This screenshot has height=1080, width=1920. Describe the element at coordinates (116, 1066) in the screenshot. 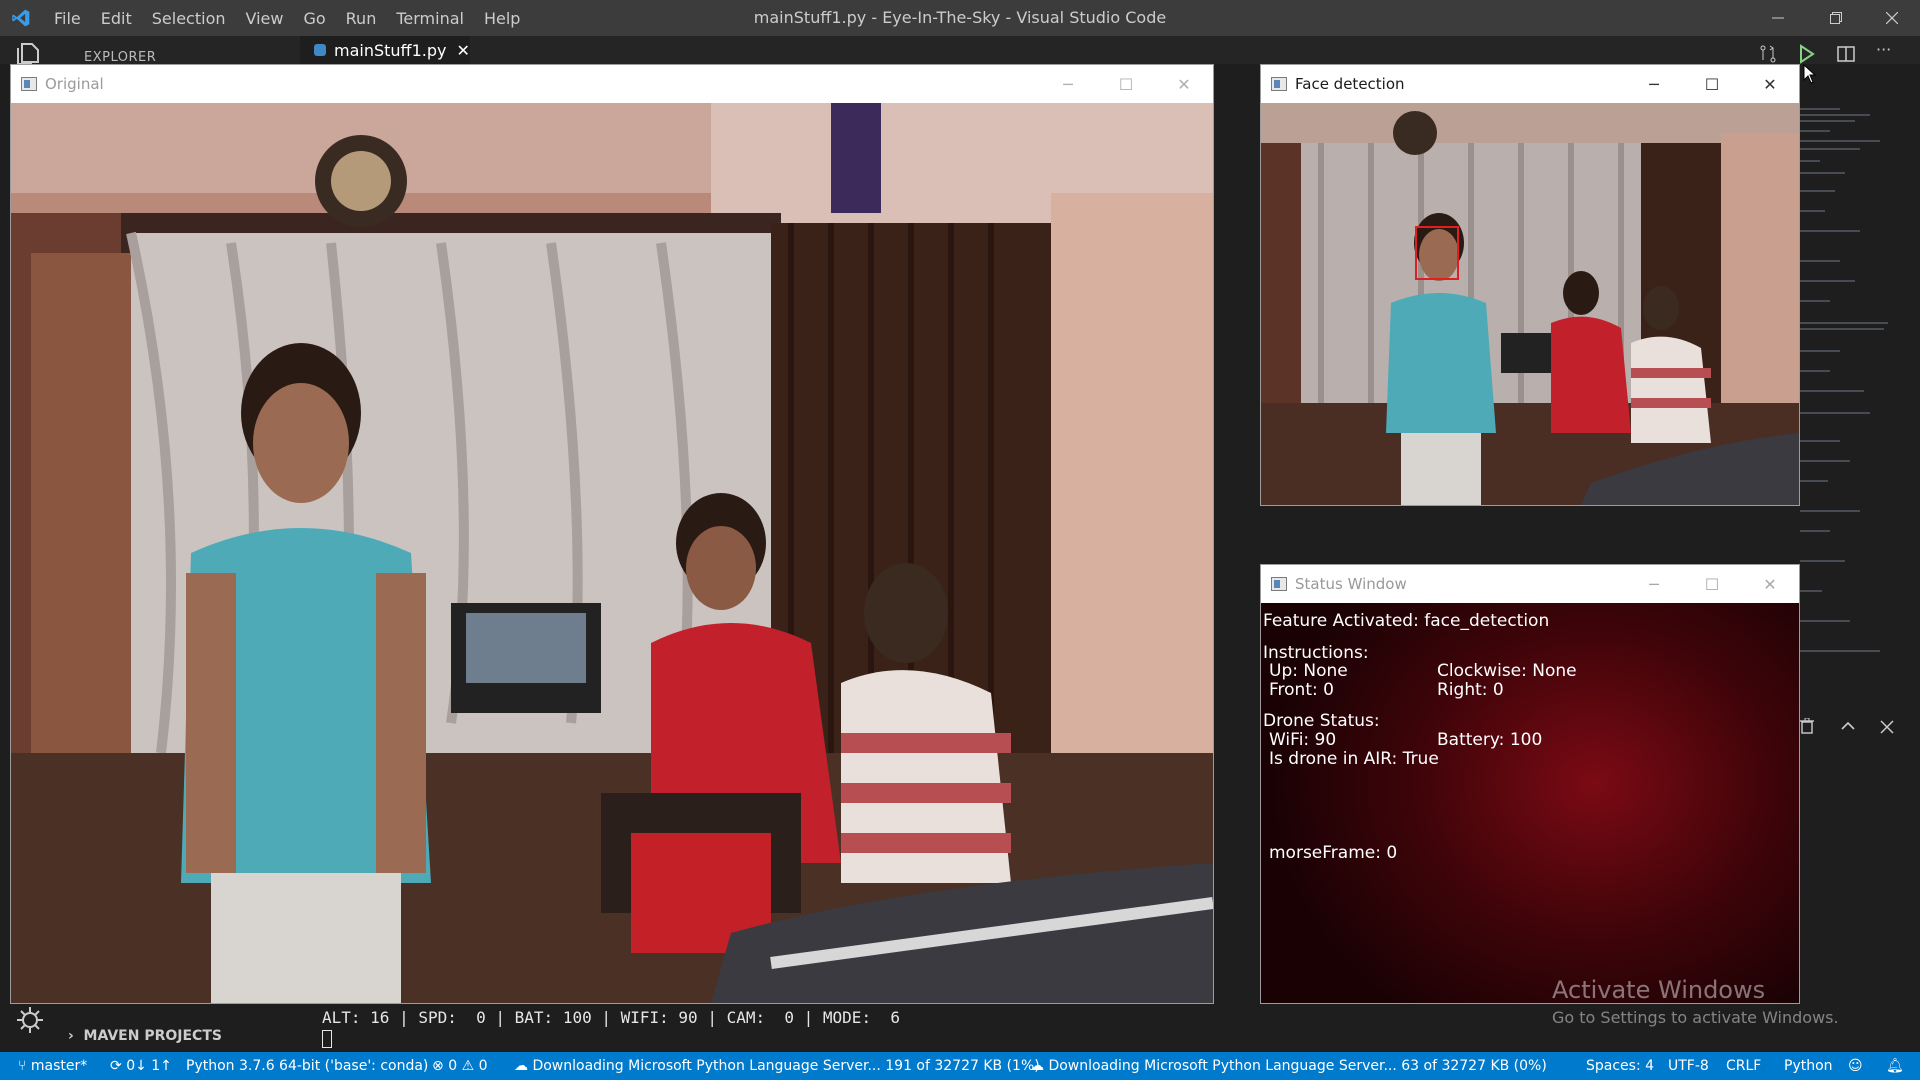

I see `sync-icon: ⟳` at that location.